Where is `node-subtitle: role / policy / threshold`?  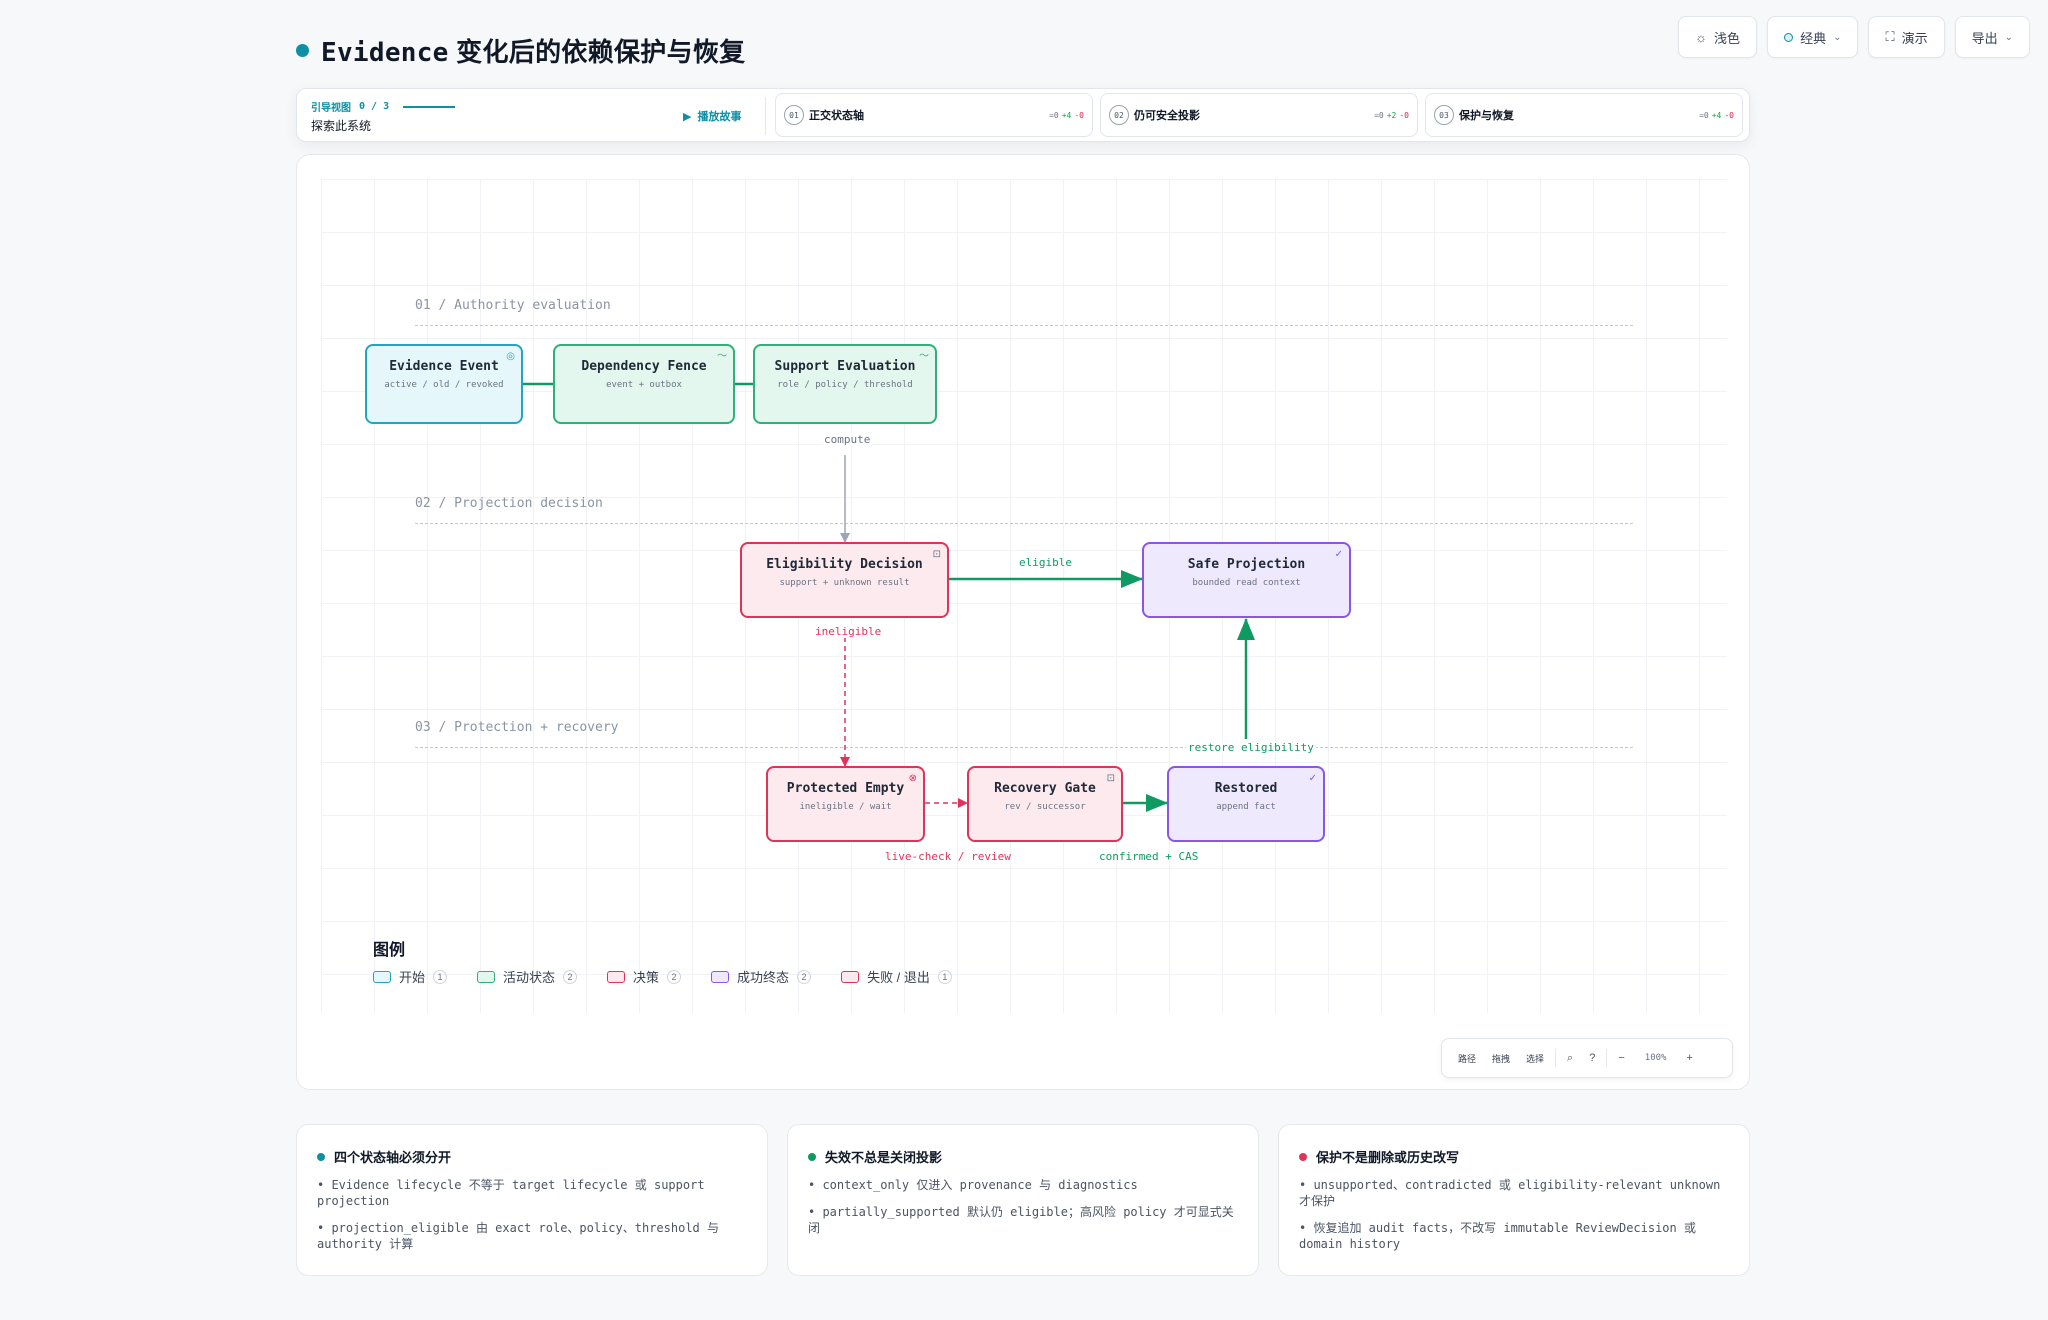
node-subtitle: role / policy / threshold is located at coordinates (845, 385).